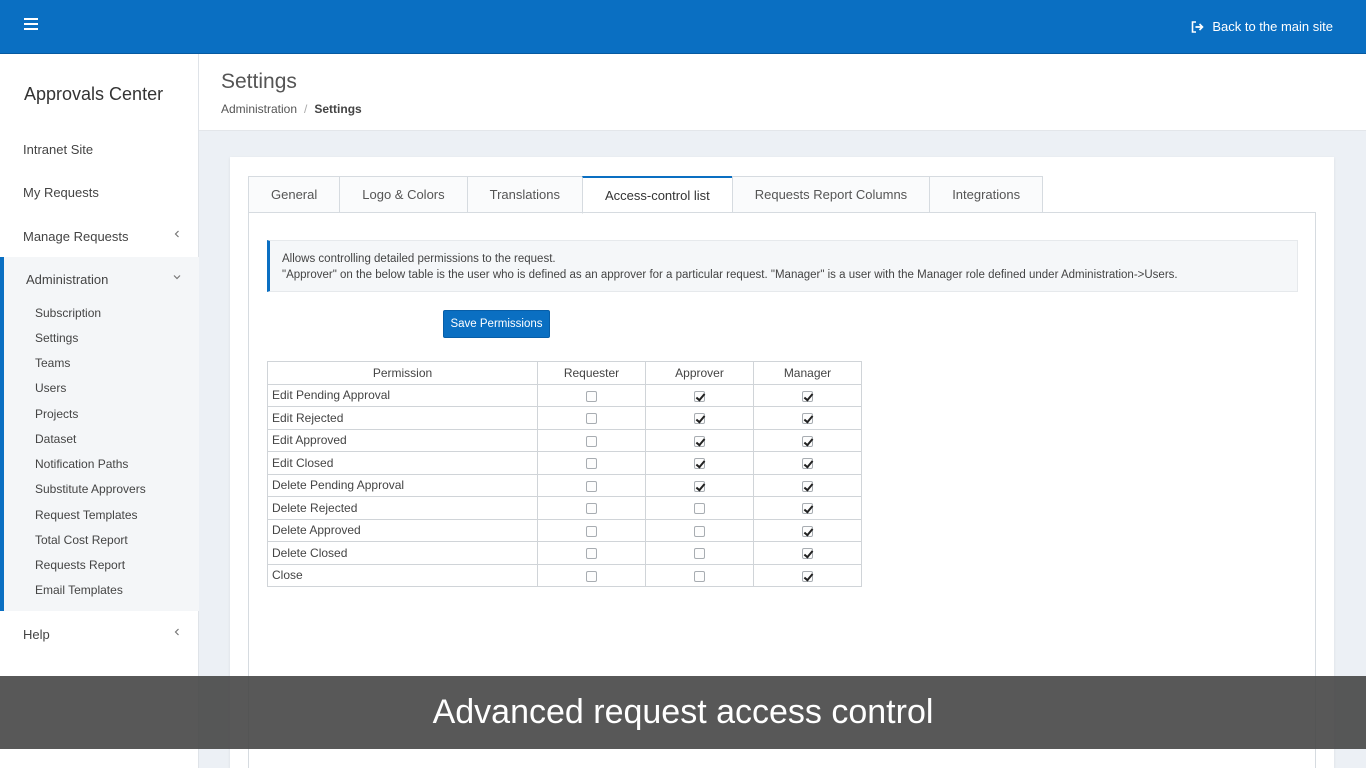  I want to click on chevron-left-icon, so click(176, 234).